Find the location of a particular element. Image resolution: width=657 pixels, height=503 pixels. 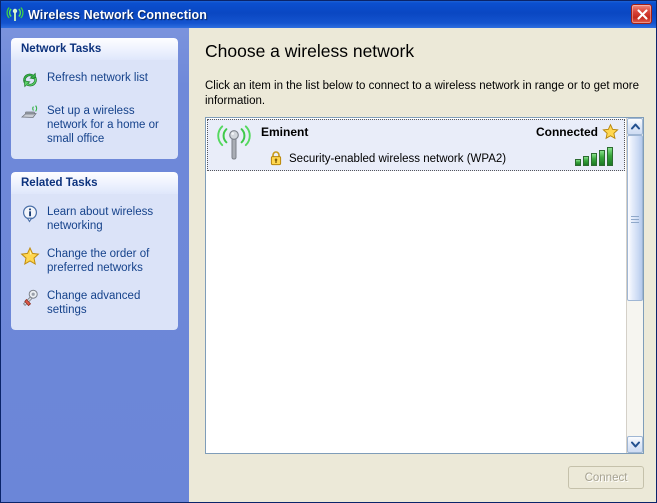

wireless-device-icon is located at coordinates (30, 113).